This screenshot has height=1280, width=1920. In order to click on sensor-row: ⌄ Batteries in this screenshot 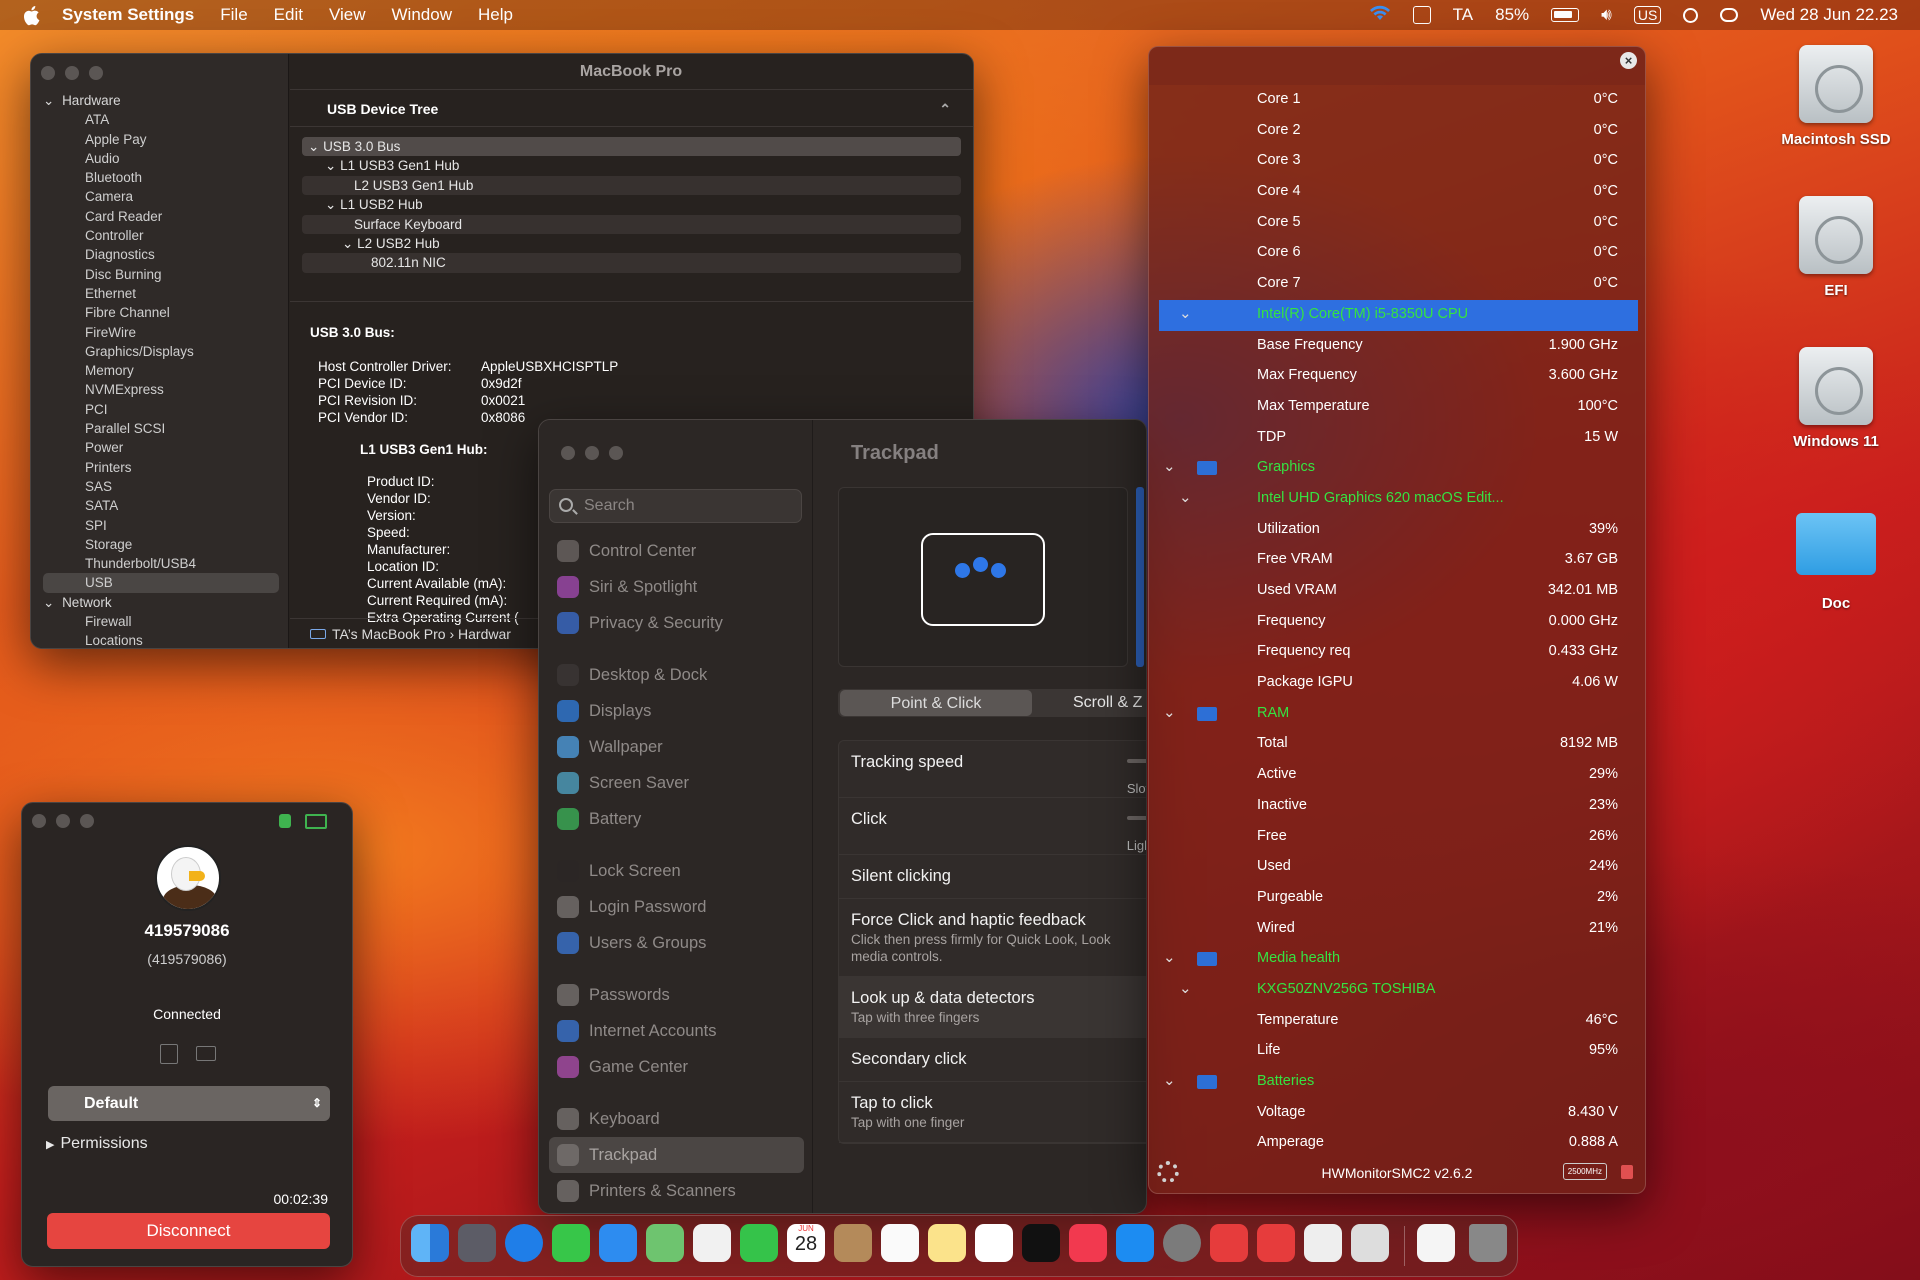, I will do `click(1398, 1082)`.